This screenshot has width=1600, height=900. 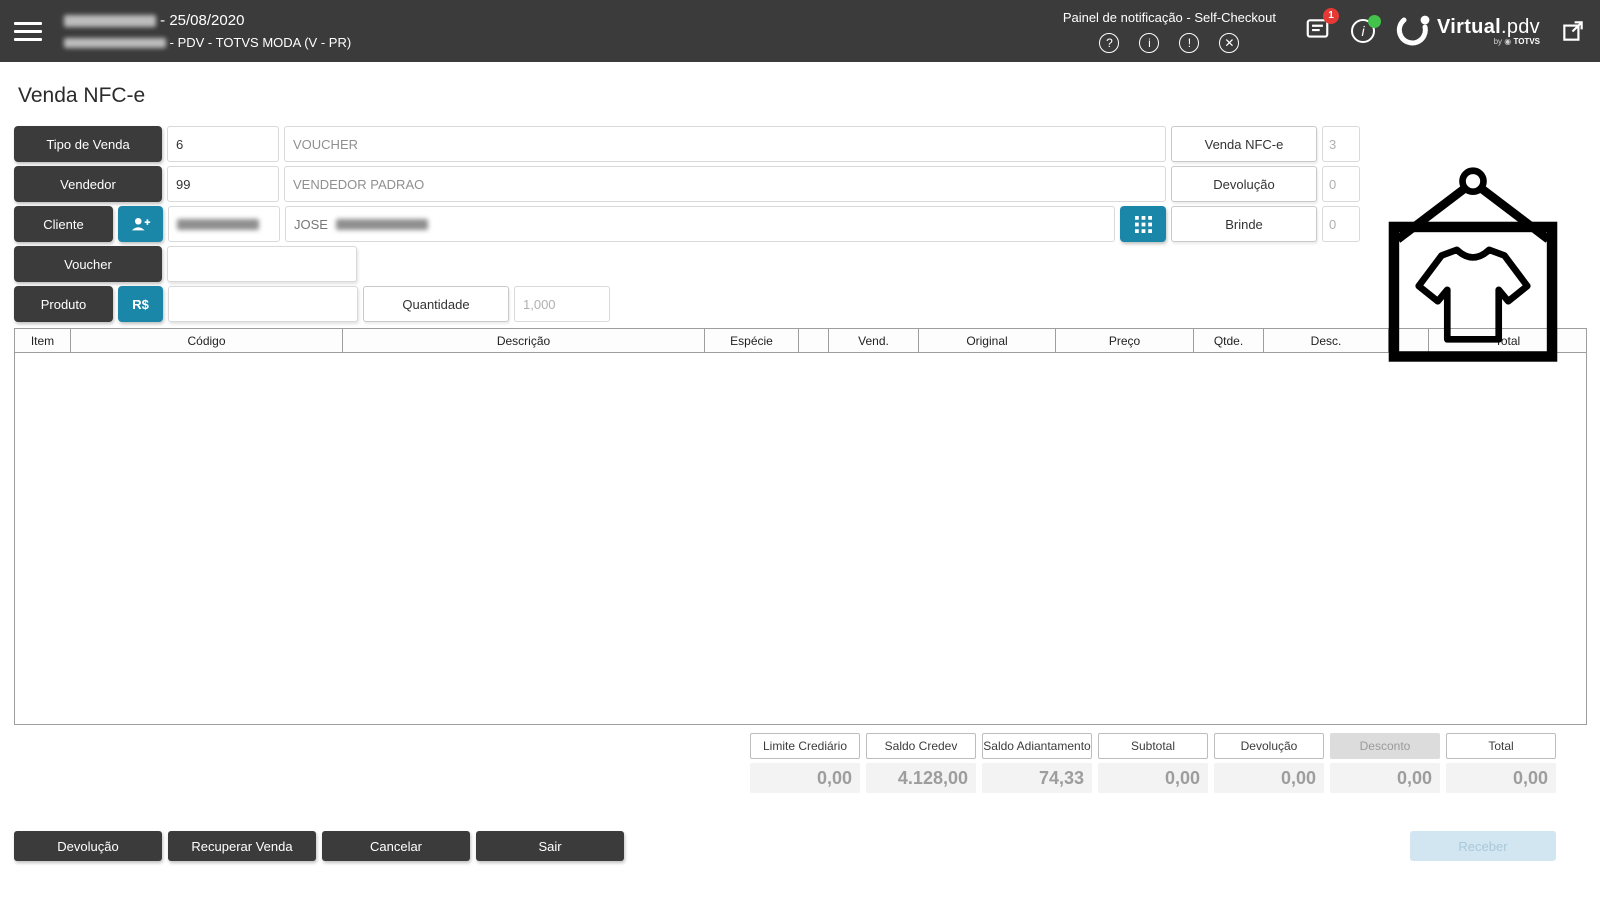 I want to click on col-header-item: Item, so click(x=42, y=340).